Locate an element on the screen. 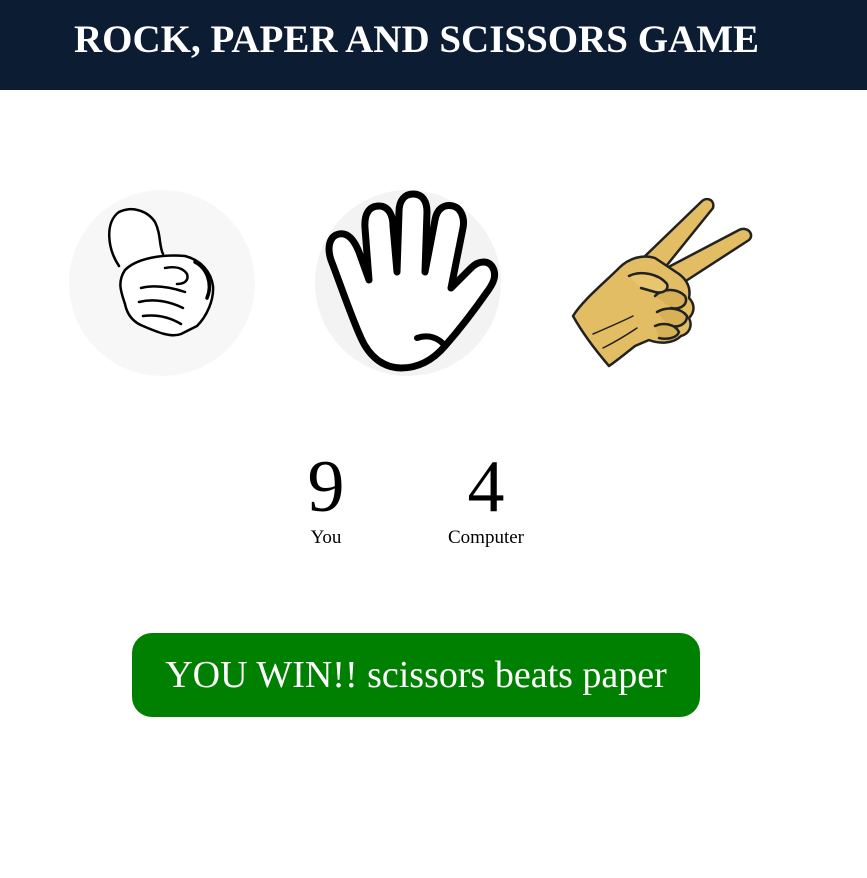  computer-score-label: Computer is located at coordinates (486, 537).